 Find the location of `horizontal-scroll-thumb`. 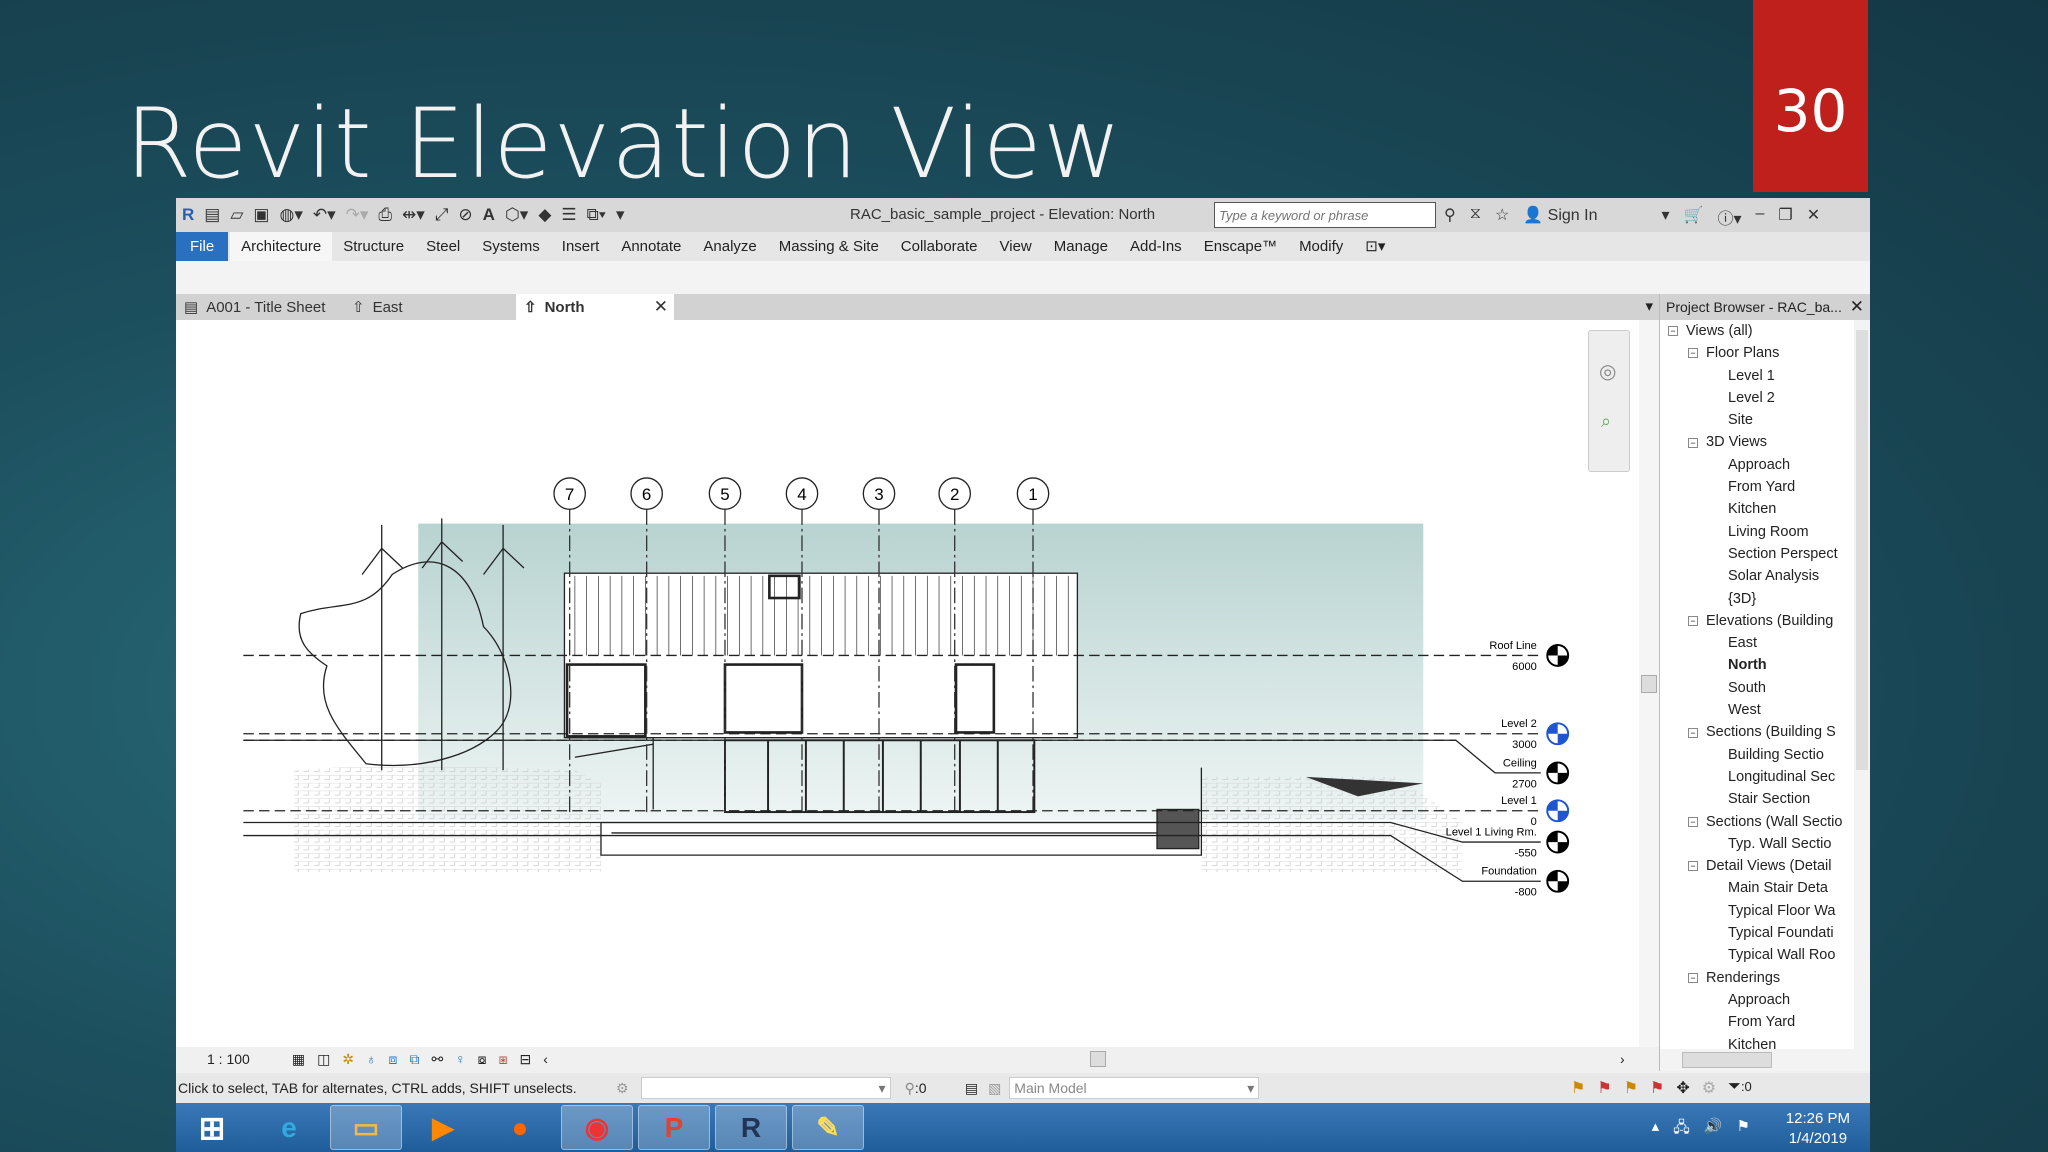

horizontal-scroll-thumb is located at coordinates (1098, 1059).